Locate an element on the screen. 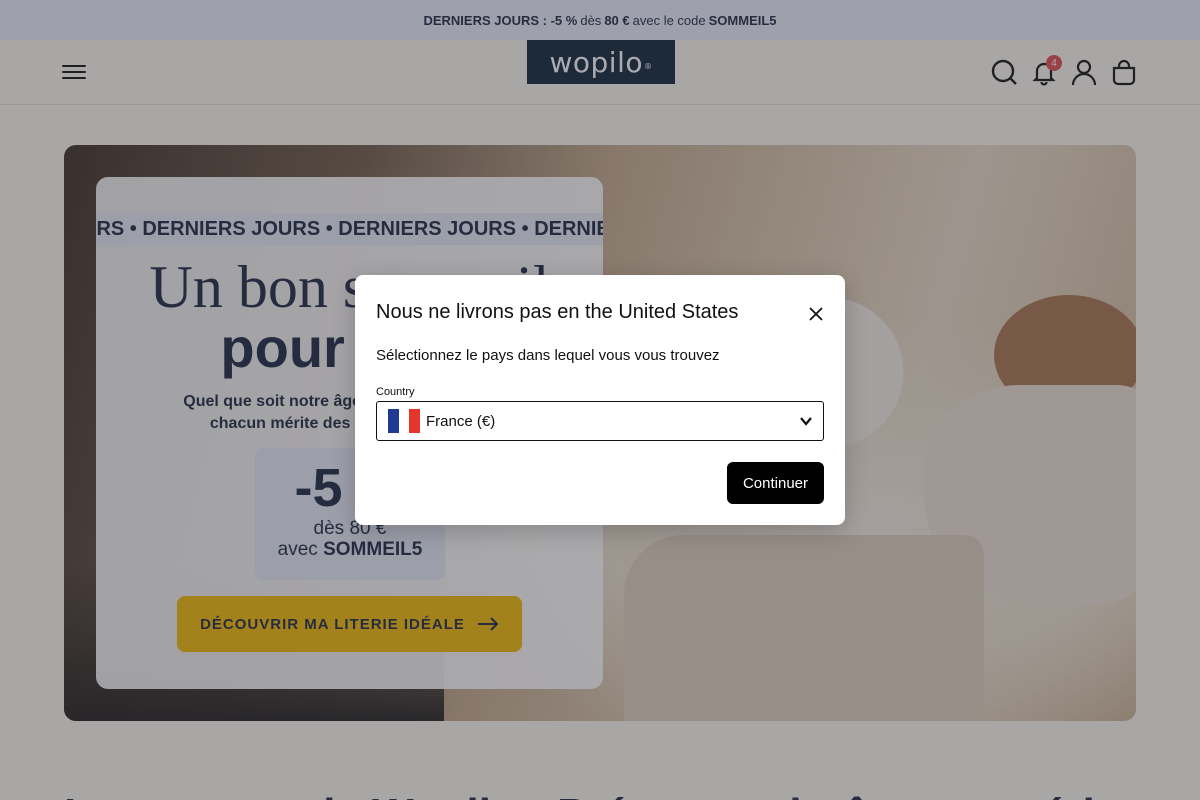 Image resolution: width=1200 pixels, height=800 pixels. close-icon is located at coordinates (816, 314).